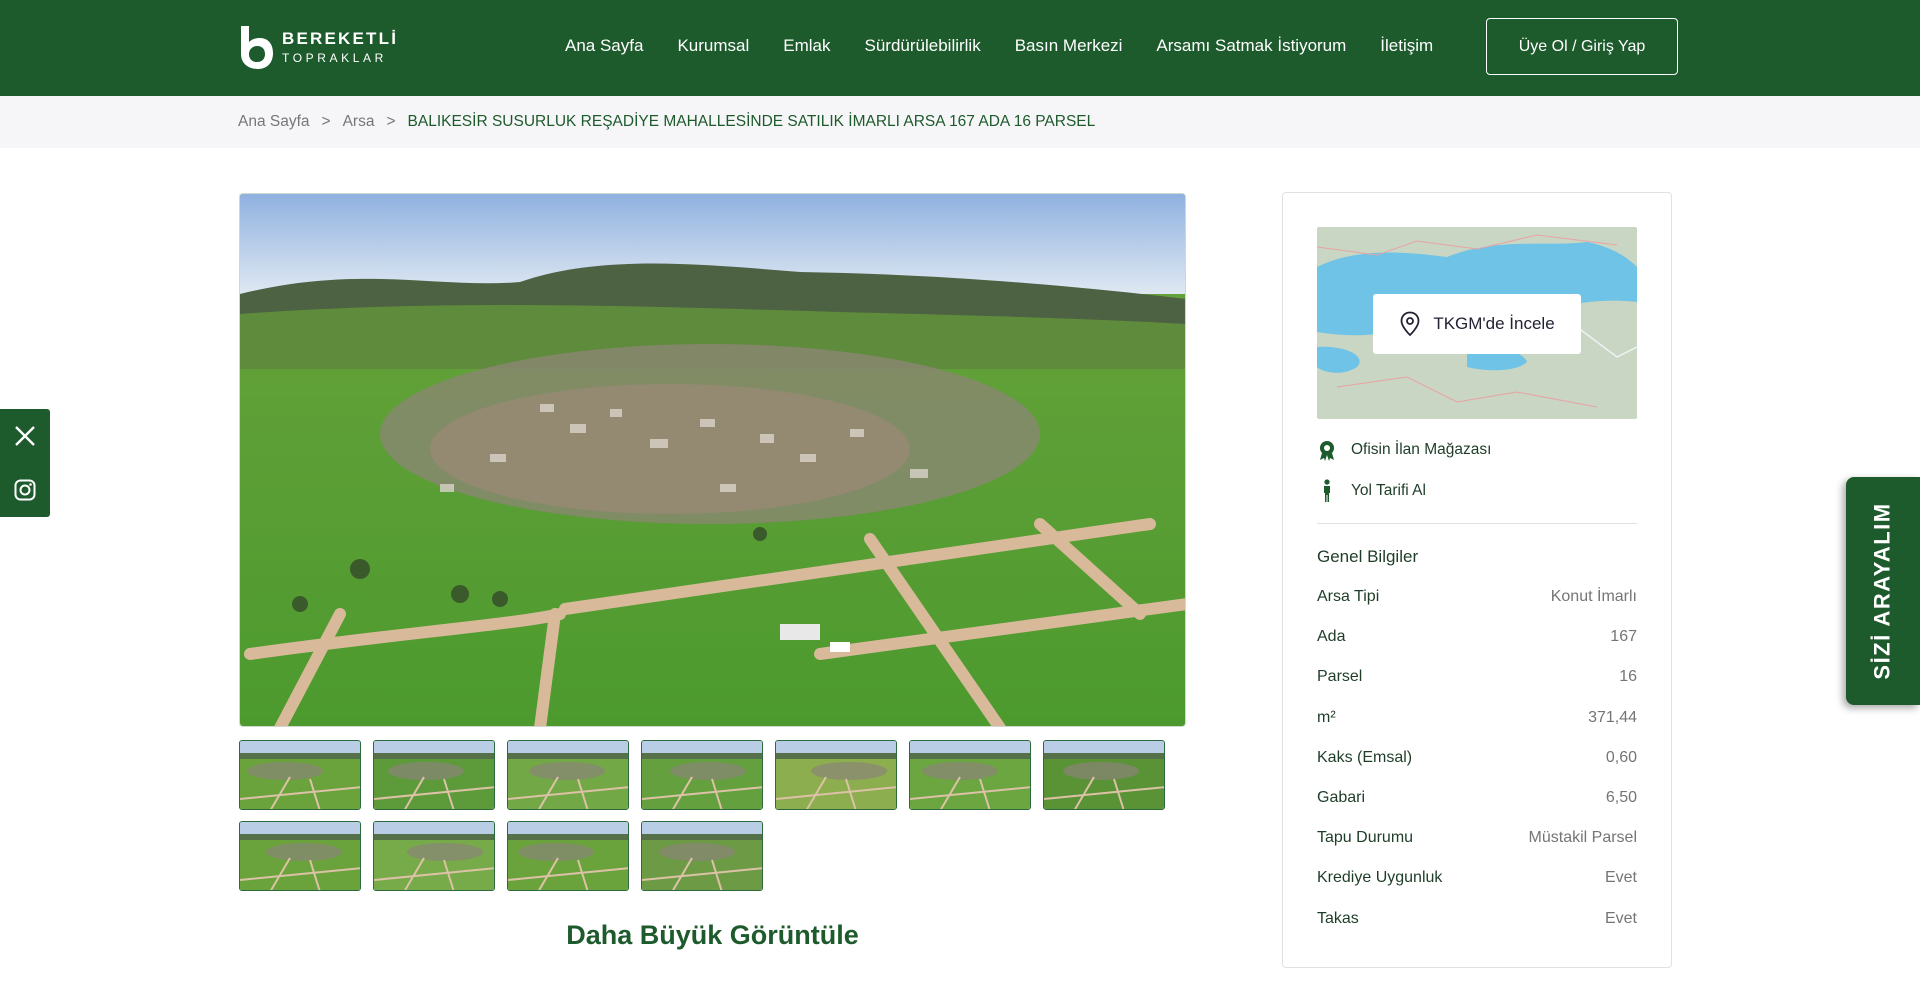  I want to click on location-map: TKGM'de İncele, so click(1477, 323).